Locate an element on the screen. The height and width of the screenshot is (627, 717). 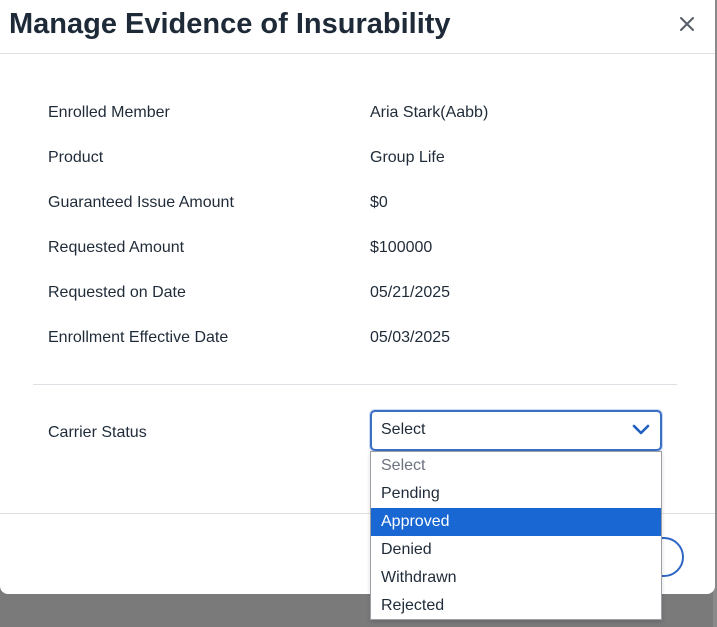
close-button is located at coordinates (687, 24).